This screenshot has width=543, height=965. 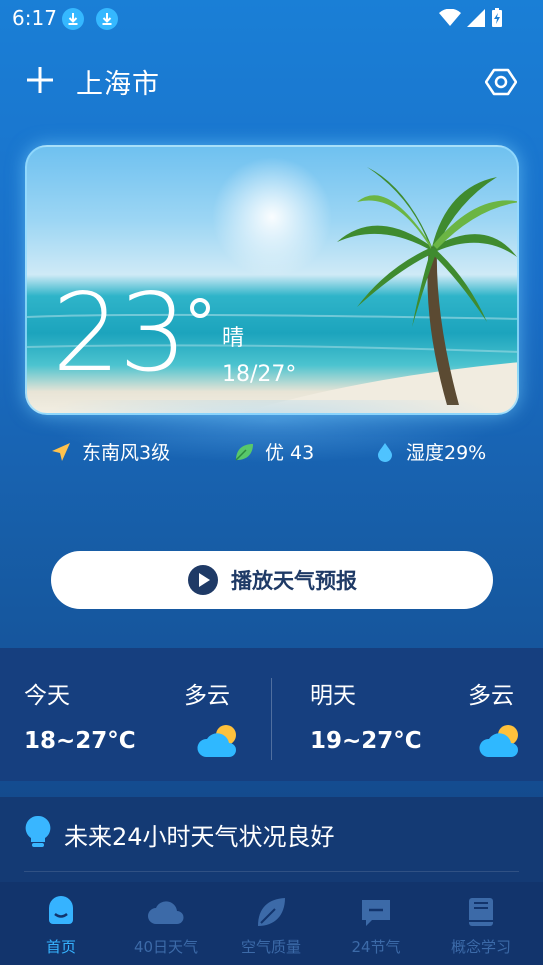 I want to click on nav-label: 24节气, so click(x=376, y=947).